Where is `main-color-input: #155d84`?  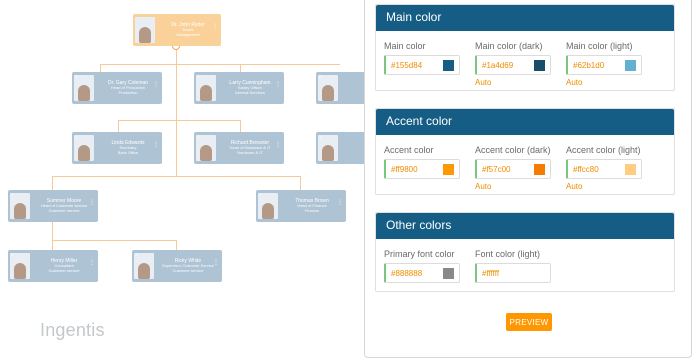
main-color-input: #155d84 is located at coordinates (422, 65).